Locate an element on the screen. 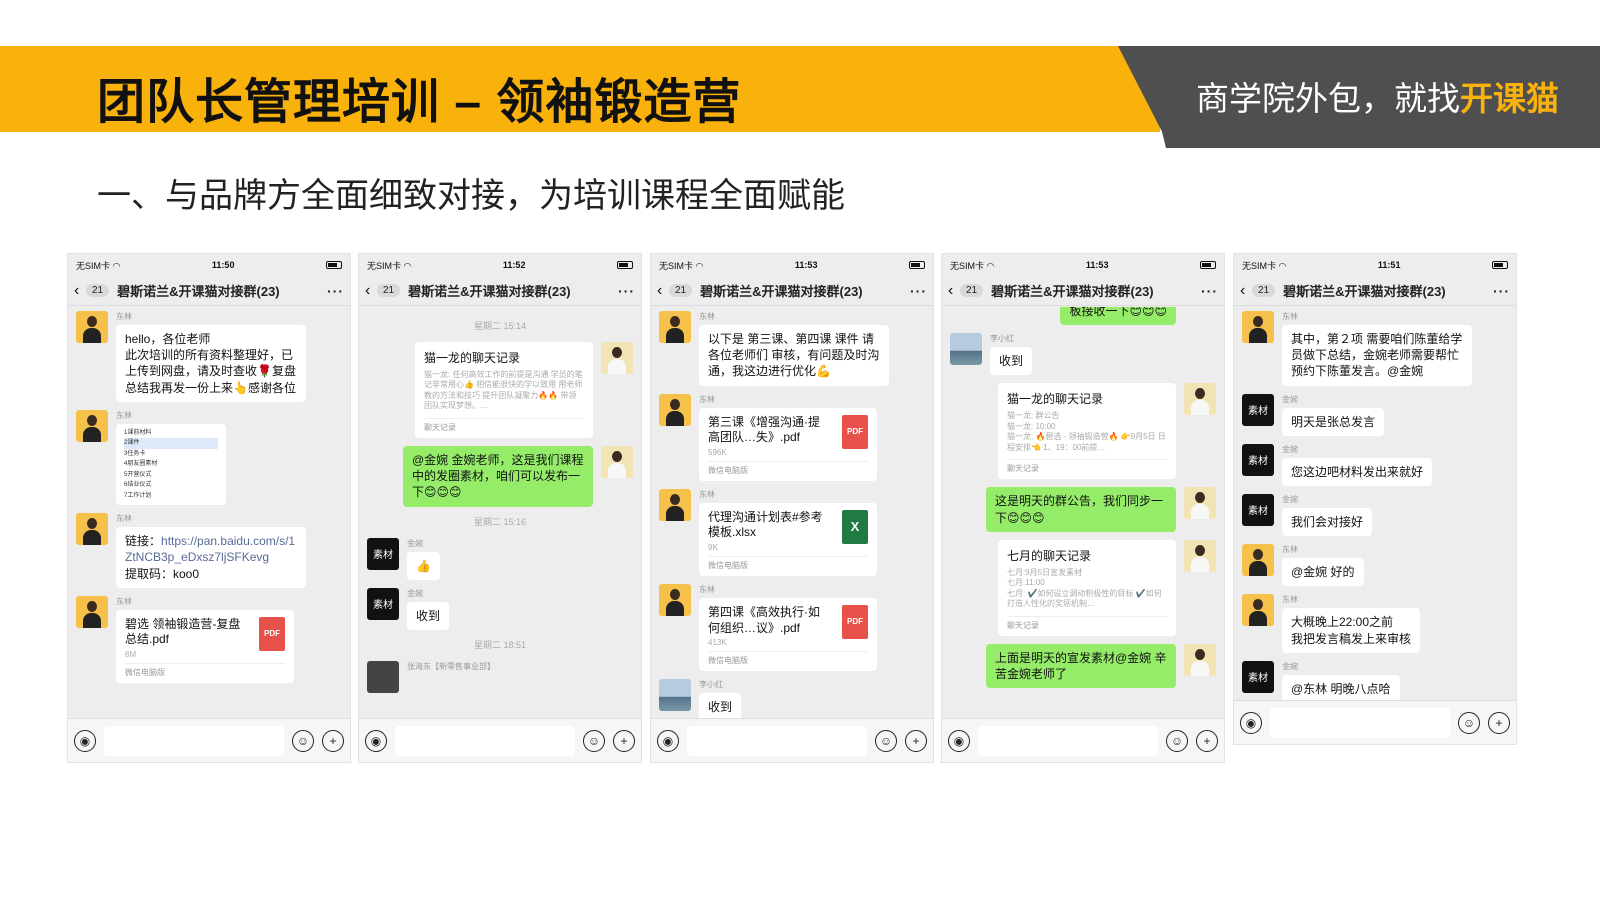 The height and width of the screenshot is (900, 1600). sender-name: 金婉 is located at coordinates (1290, 449).